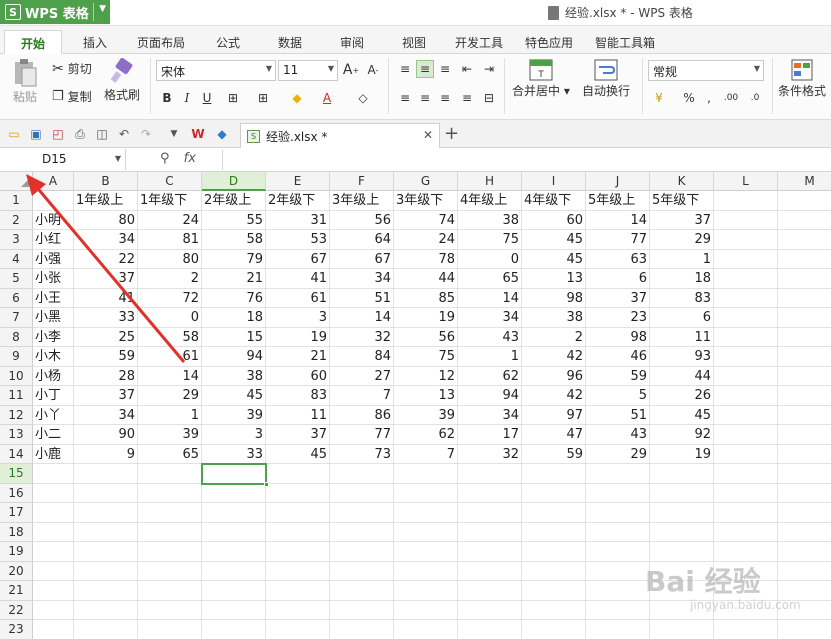 This screenshot has width=831, height=639. I want to click on chevron-down-icon: ▼, so click(174, 134).